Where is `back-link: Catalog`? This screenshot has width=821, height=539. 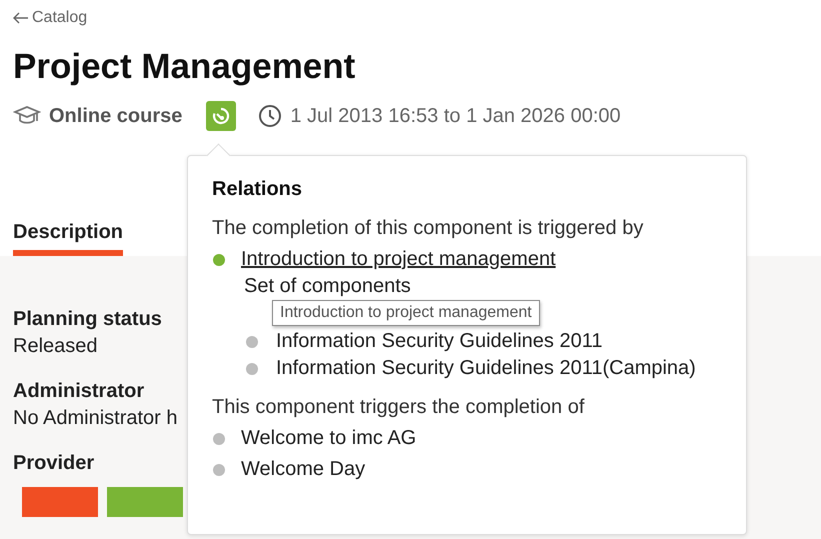
back-link: Catalog is located at coordinates (50, 18).